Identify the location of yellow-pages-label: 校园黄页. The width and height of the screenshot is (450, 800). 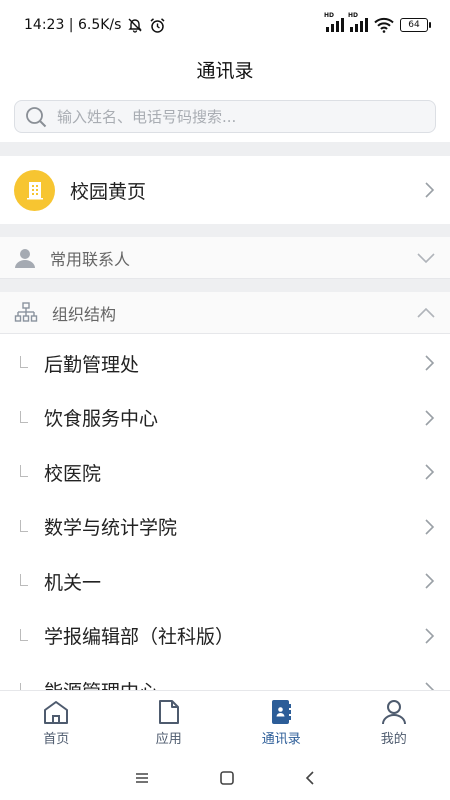
(108, 191).